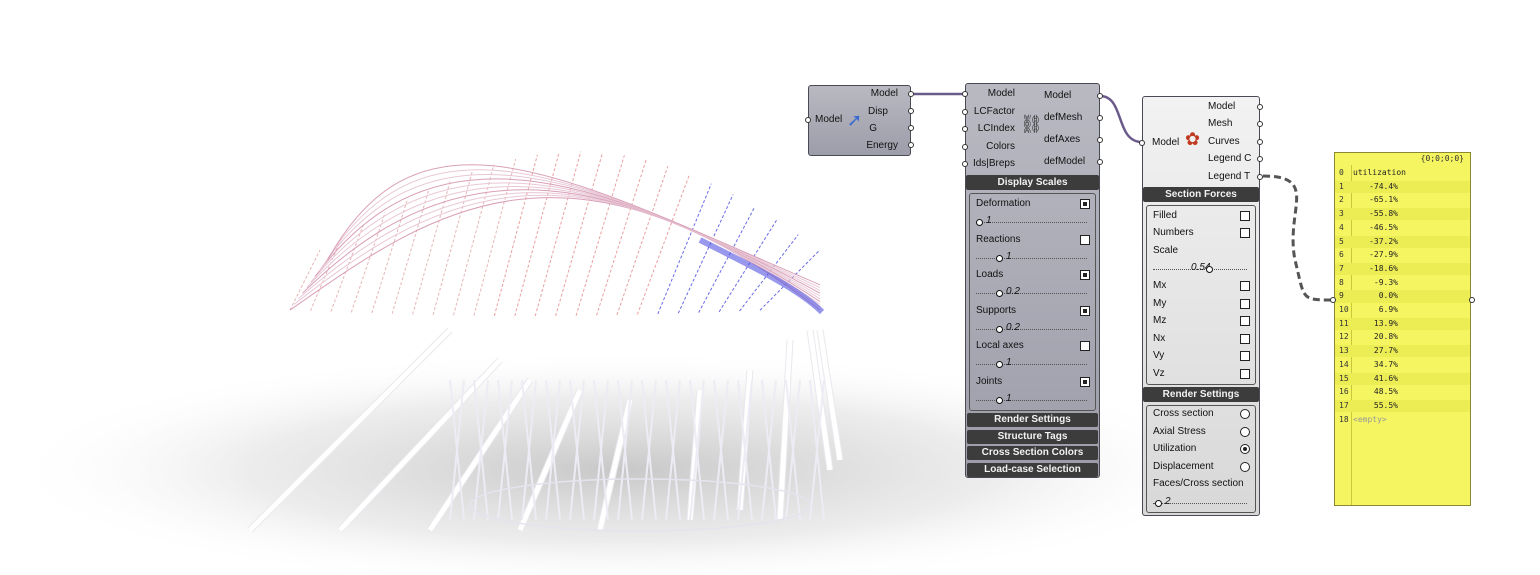 The width and height of the screenshot is (1540, 575). I want to click on panel-row-value: 0.0%, so click(1388, 296).